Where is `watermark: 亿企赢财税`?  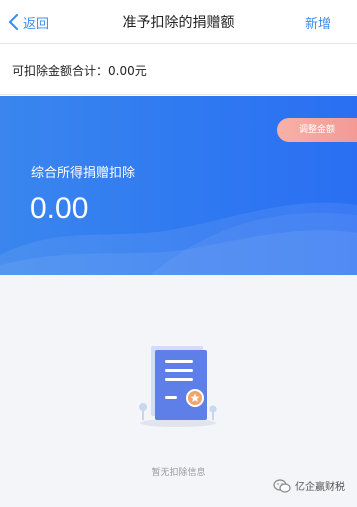 watermark: 亿企赢财税 is located at coordinates (309, 485).